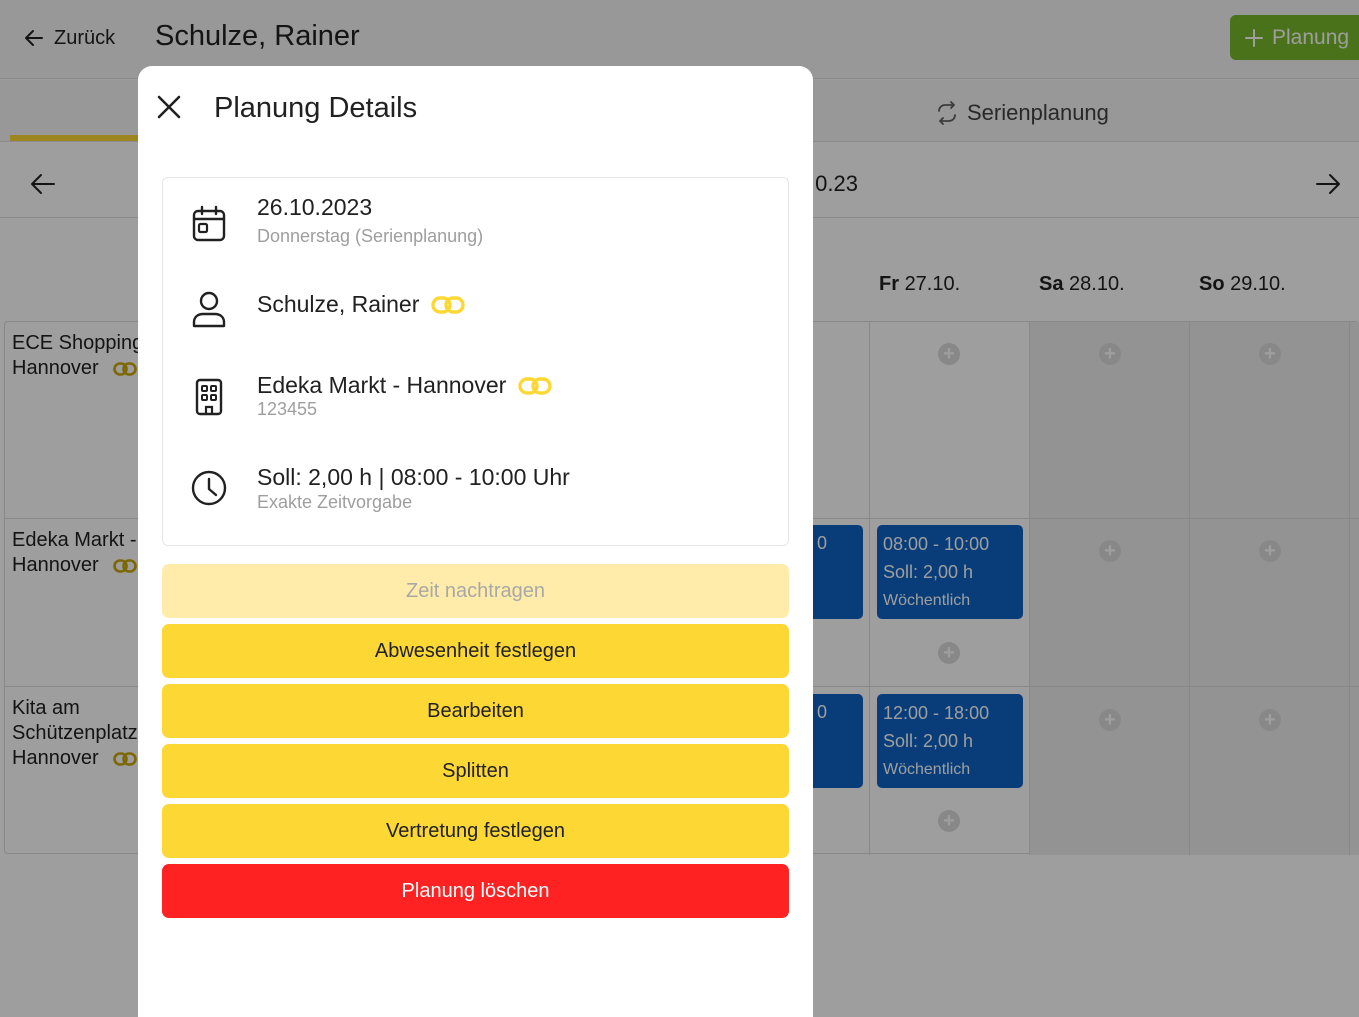 The height and width of the screenshot is (1017, 1359). I want to click on planung-loeschen-button: Planung löschen, so click(475, 891).